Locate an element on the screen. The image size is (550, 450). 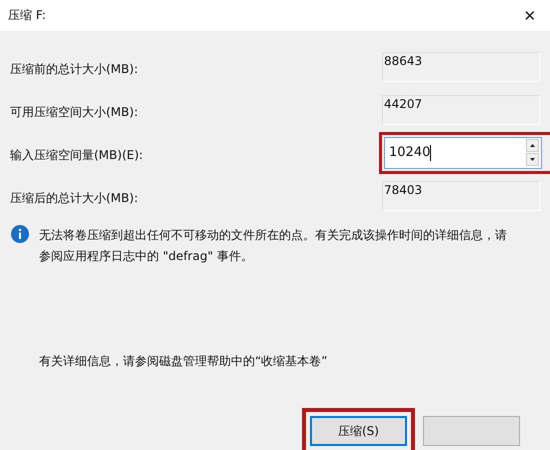
close-button: ✕ is located at coordinates (530, 15).